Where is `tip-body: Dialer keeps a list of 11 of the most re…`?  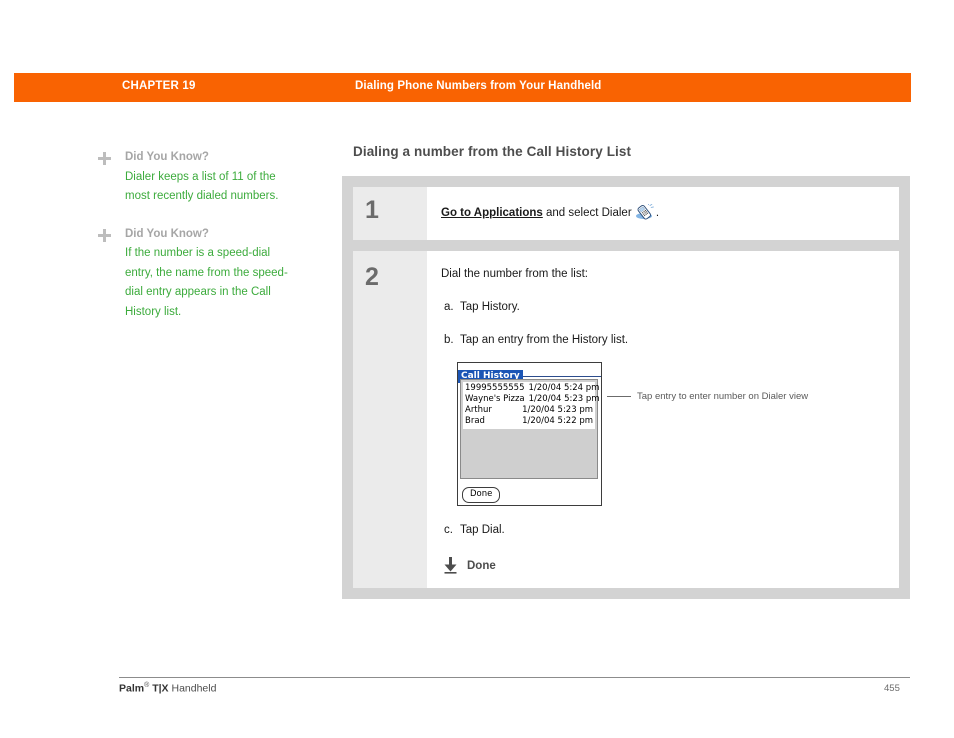
tip-body: Dialer keeps a list of 11 of the most re… is located at coordinates (202, 186).